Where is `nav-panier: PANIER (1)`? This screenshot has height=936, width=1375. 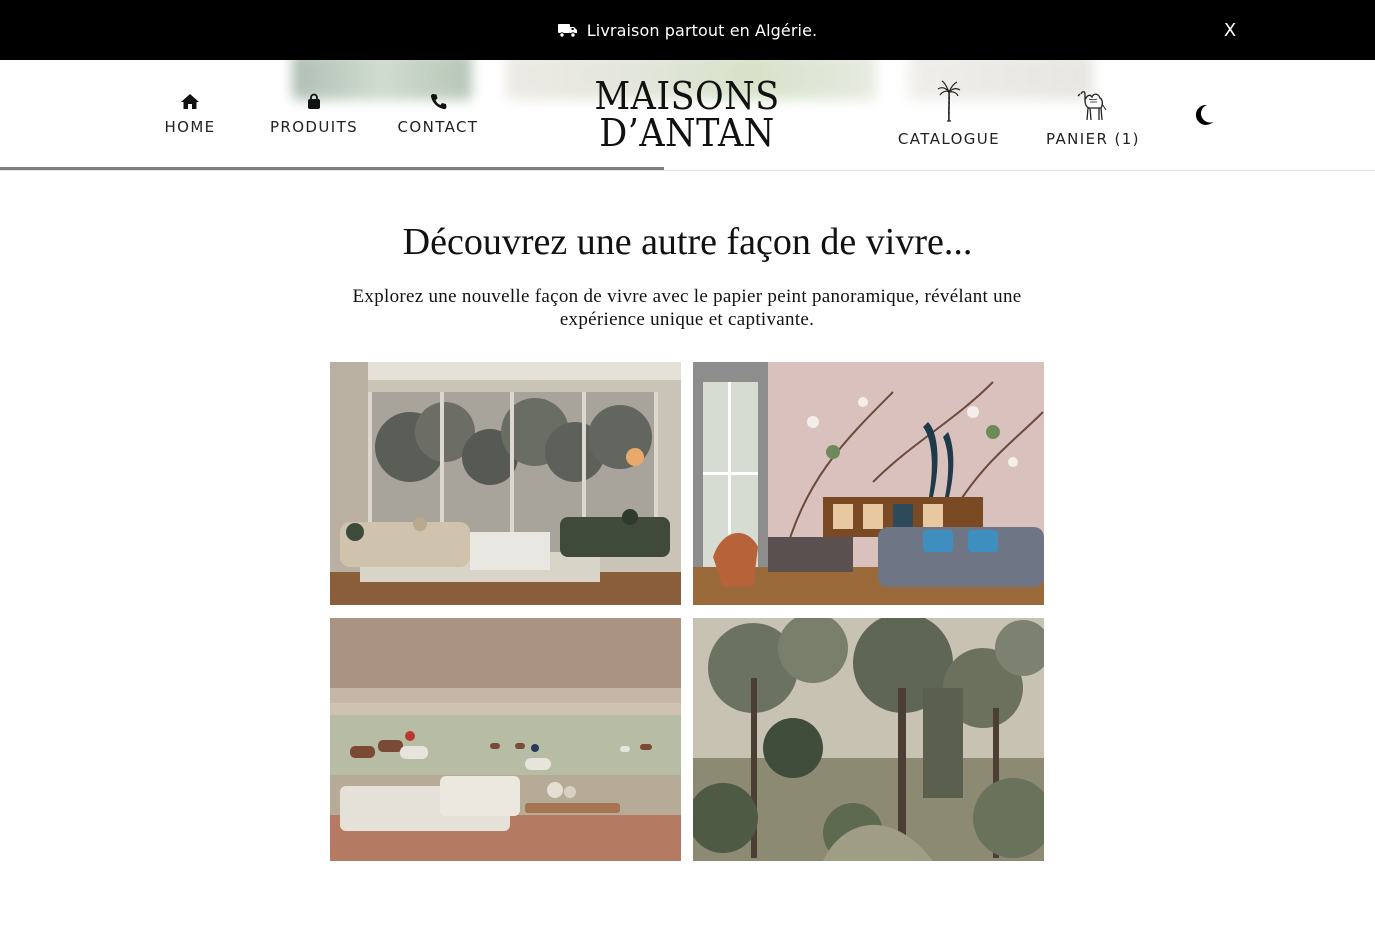
nav-panier: PANIER (1) is located at coordinates (1093, 113).